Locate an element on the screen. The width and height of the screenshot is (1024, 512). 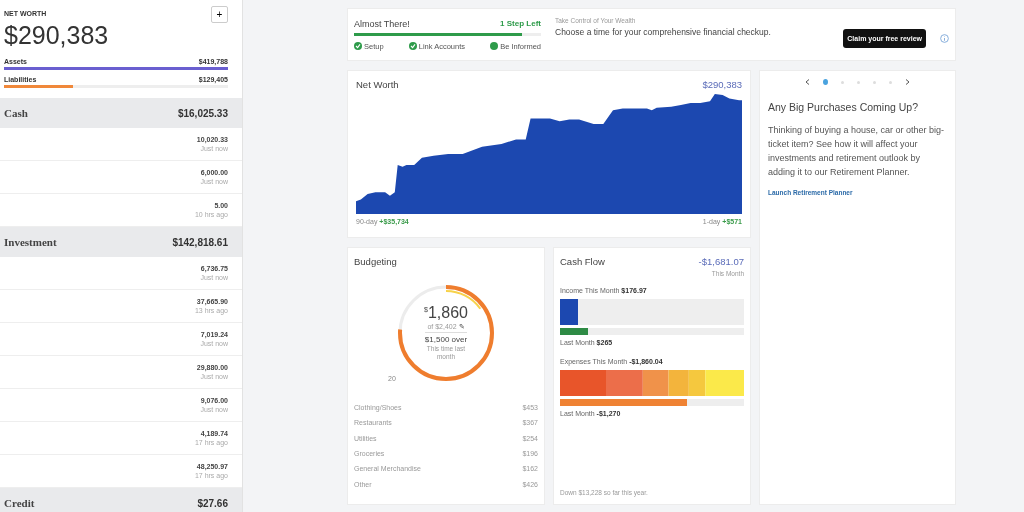
group-name: Credit is located at coordinates (19, 503).